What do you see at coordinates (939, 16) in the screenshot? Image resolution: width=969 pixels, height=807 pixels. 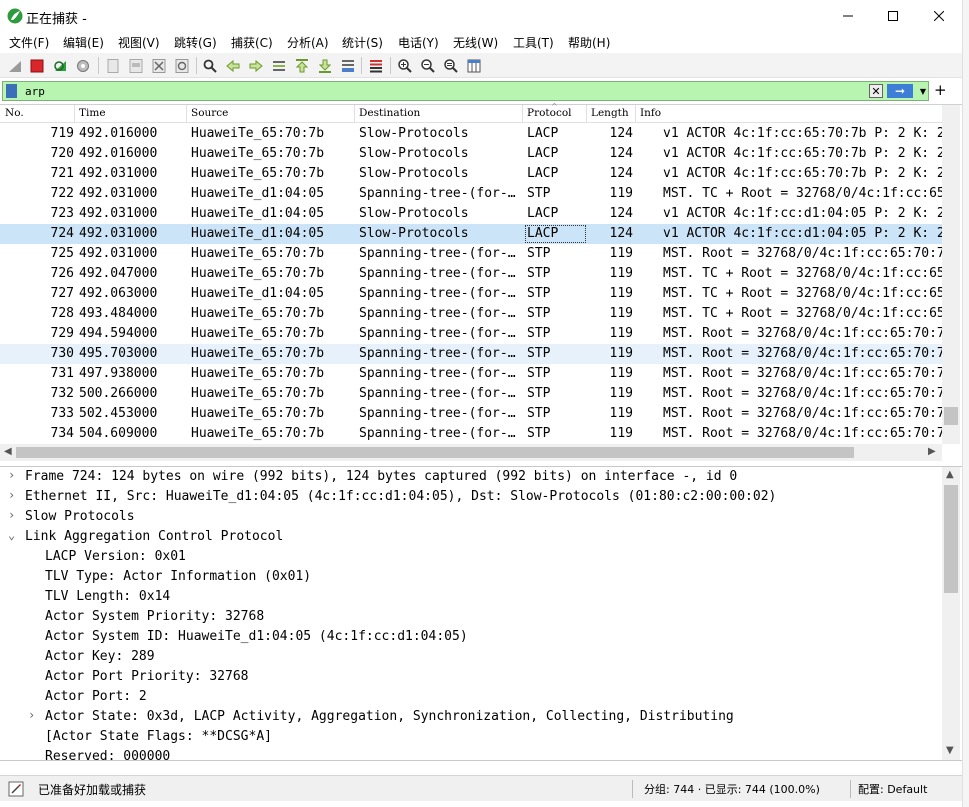 I see `close-button` at bounding box center [939, 16].